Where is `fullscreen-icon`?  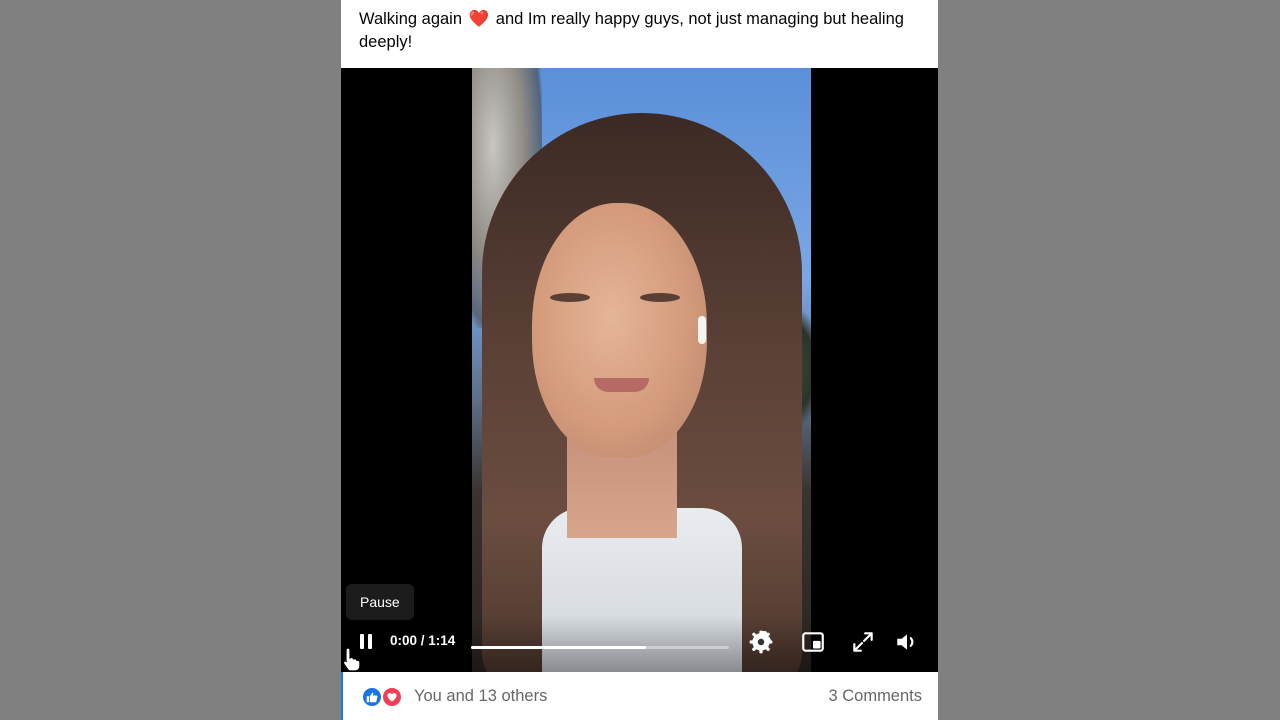 fullscreen-icon is located at coordinates (863, 642).